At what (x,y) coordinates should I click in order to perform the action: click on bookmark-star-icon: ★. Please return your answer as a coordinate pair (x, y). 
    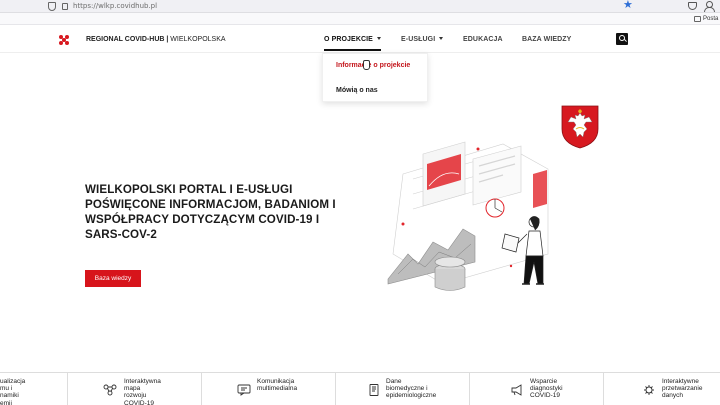
    Looking at the image, I should click on (628, 6).